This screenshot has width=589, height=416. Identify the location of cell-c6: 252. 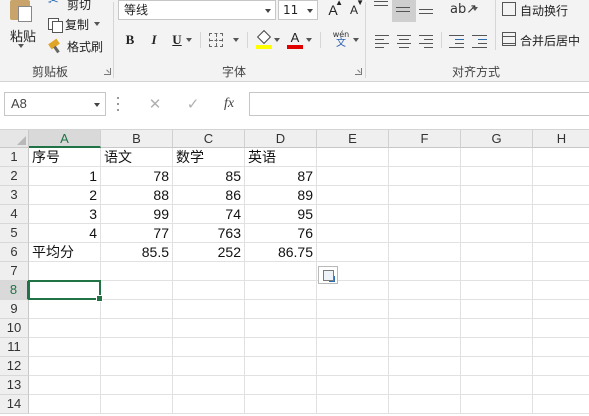
(209, 252).